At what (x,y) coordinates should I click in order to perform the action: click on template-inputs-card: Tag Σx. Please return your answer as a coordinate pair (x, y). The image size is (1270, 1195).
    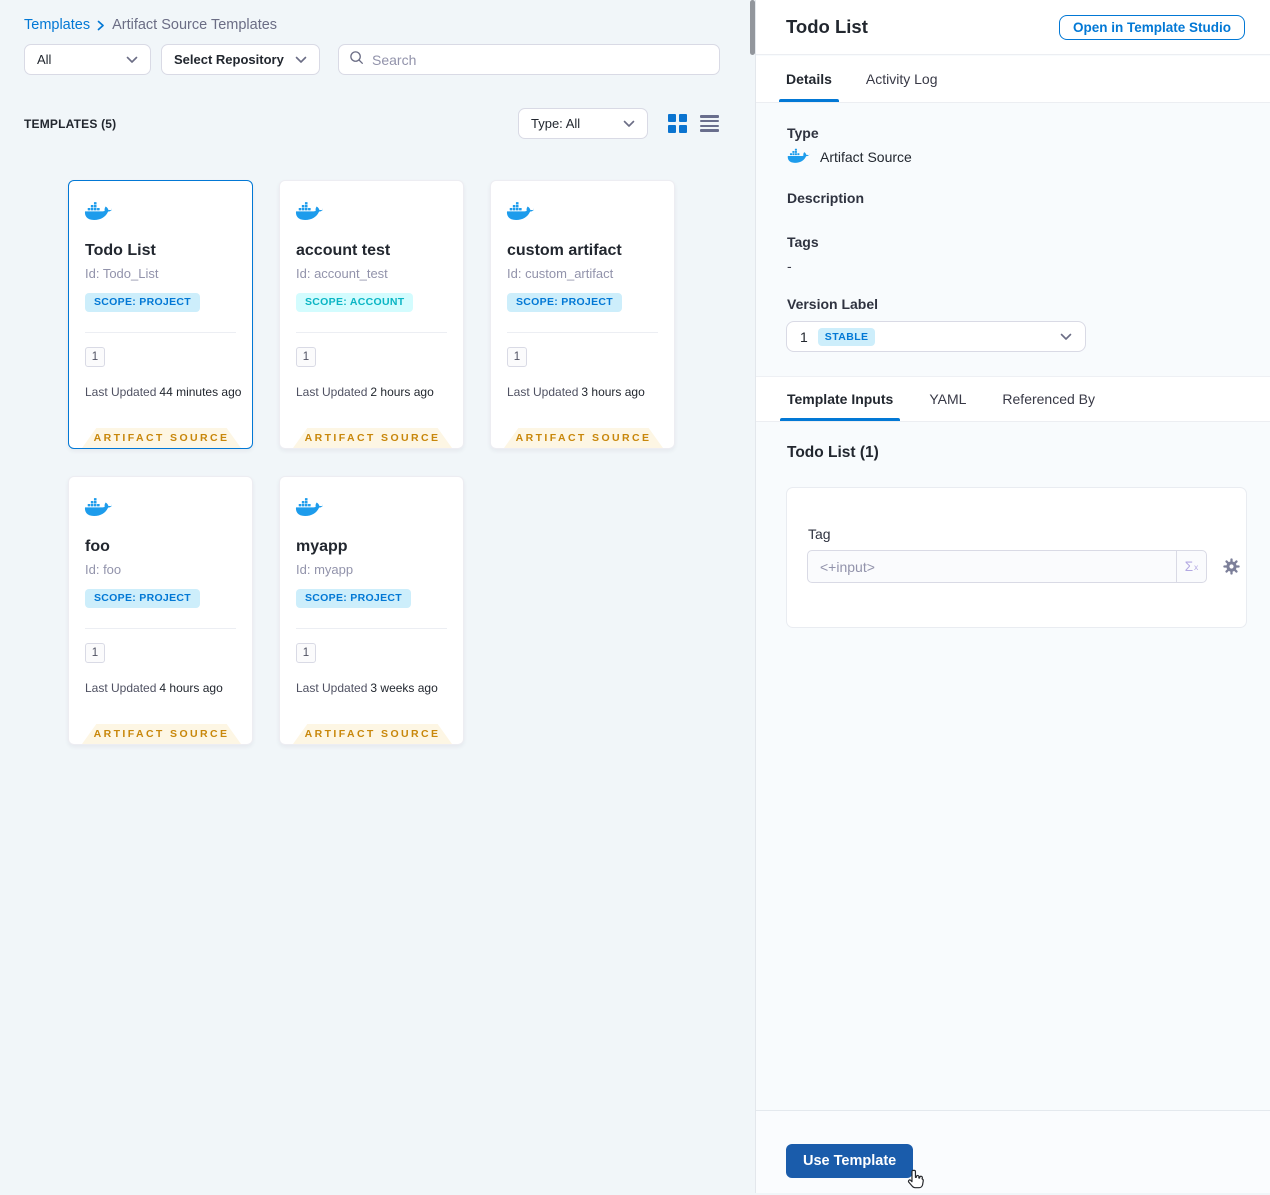
    Looking at the image, I should click on (1016, 557).